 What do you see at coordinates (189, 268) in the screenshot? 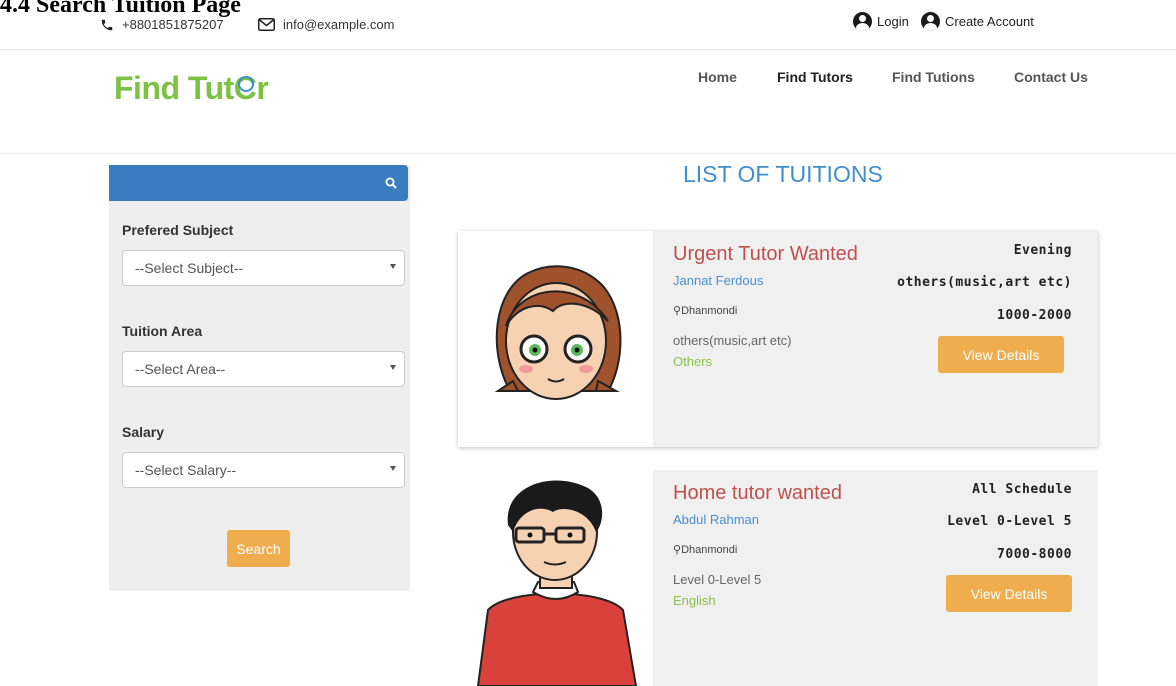
I see `subject-select-value: --Select Subject--` at bounding box center [189, 268].